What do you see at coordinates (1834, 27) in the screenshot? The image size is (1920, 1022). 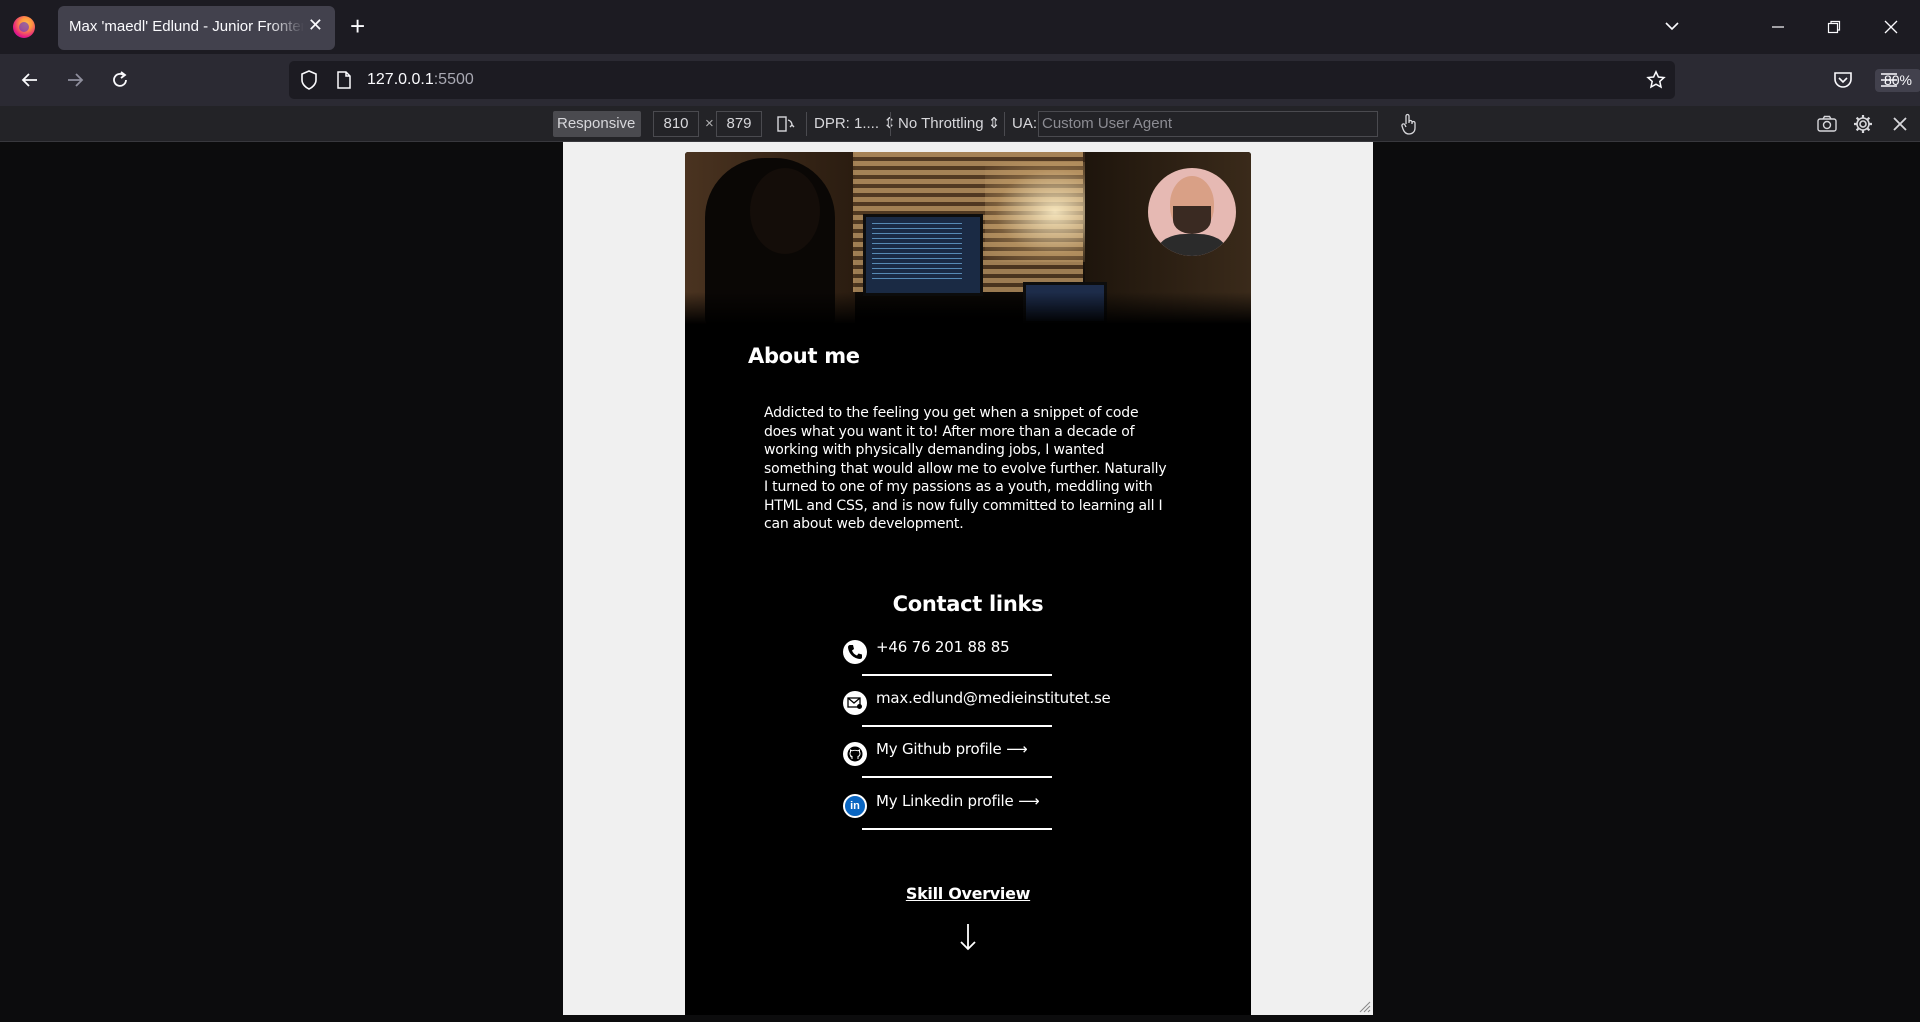 I see `restore-icon` at bounding box center [1834, 27].